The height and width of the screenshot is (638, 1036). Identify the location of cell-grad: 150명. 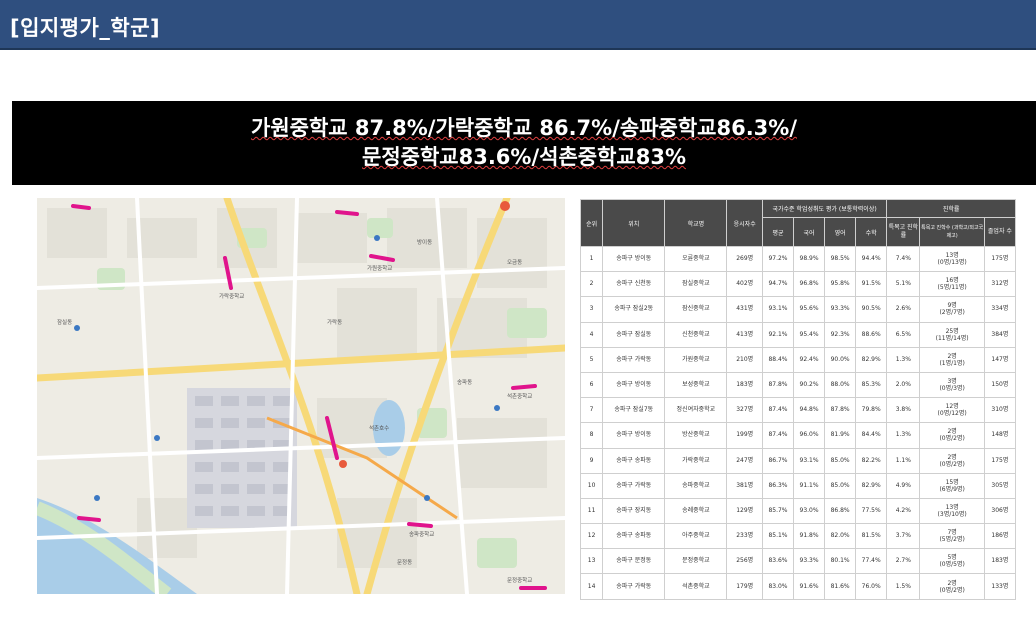
(1000, 385).